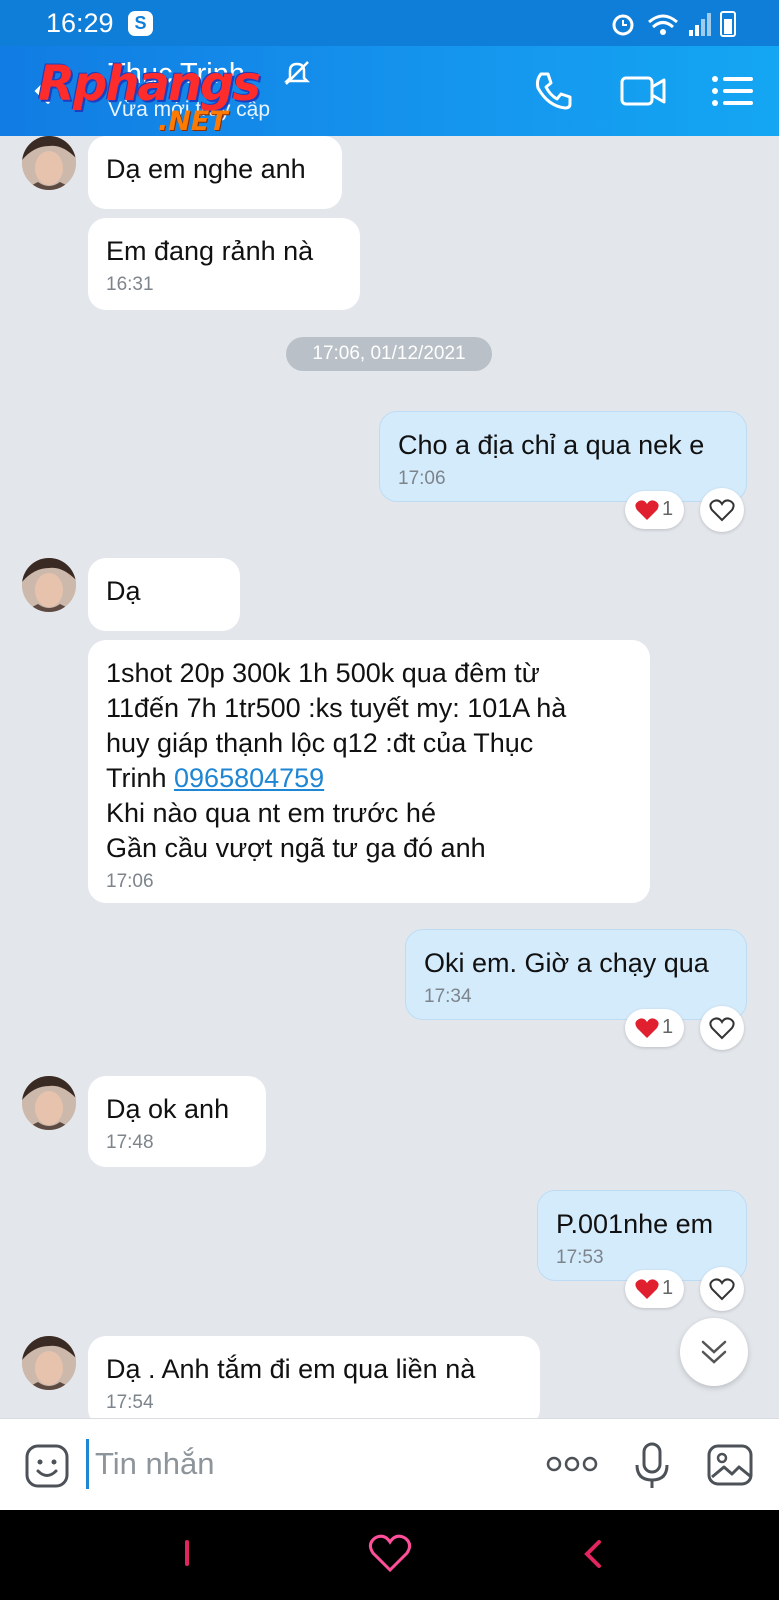 This screenshot has height=1600, width=779. I want to click on message-time: 17:34, so click(448, 996).